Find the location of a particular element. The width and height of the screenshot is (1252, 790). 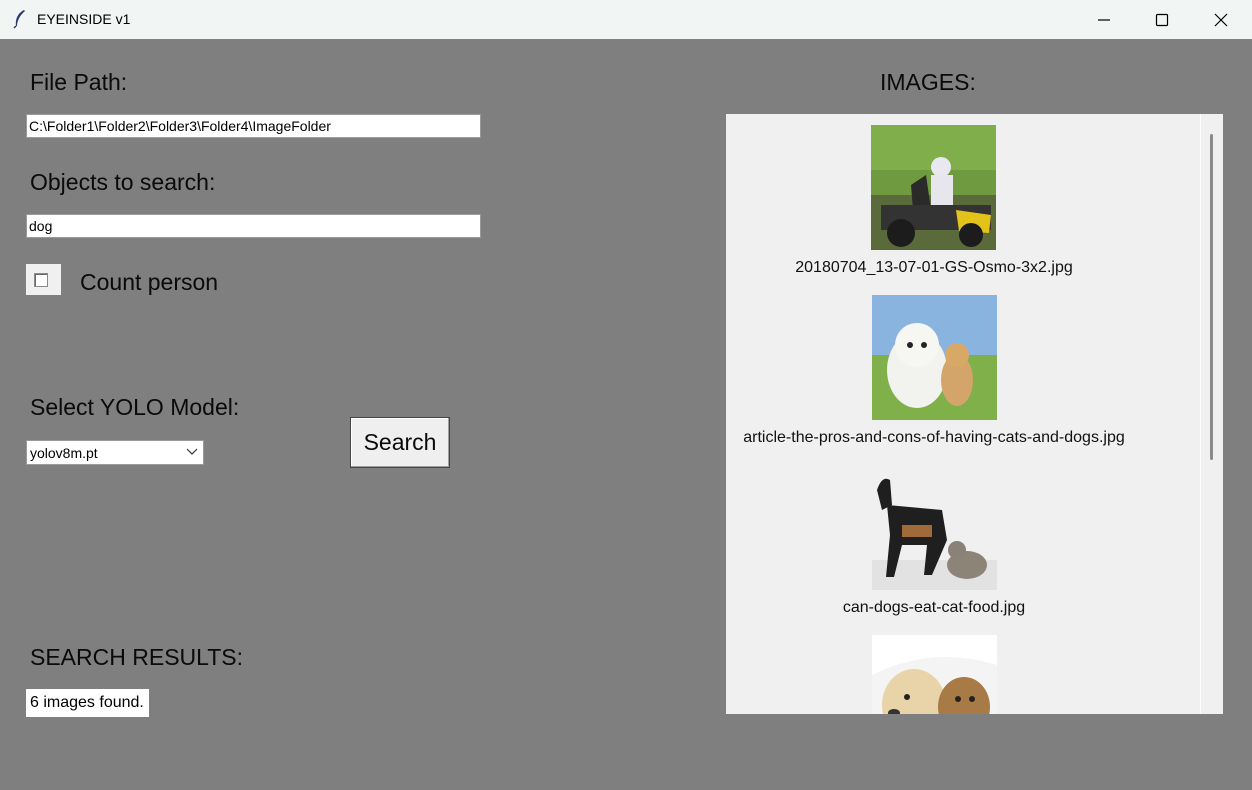

objects-label: Objects to search: is located at coordinates (123, 182).